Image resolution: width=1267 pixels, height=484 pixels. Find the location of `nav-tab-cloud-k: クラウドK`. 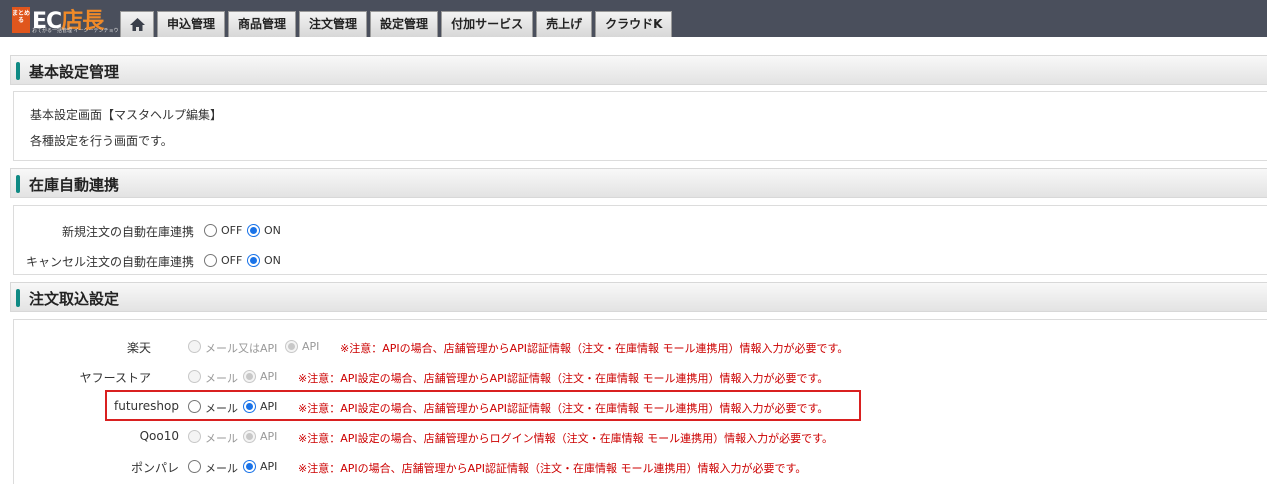

nav-tab-cloud-k: クラウドK is located at coordinates (634, 24).